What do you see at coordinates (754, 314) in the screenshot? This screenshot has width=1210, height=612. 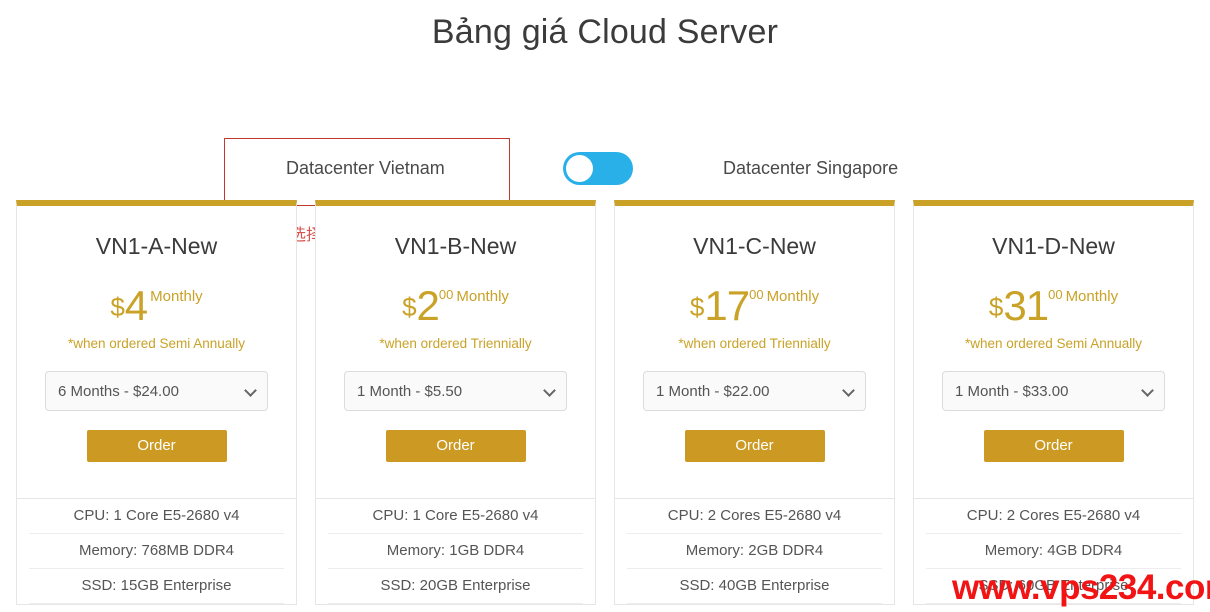 I see `price-block: $1700 Monthly` at bounding box center [754, 314].